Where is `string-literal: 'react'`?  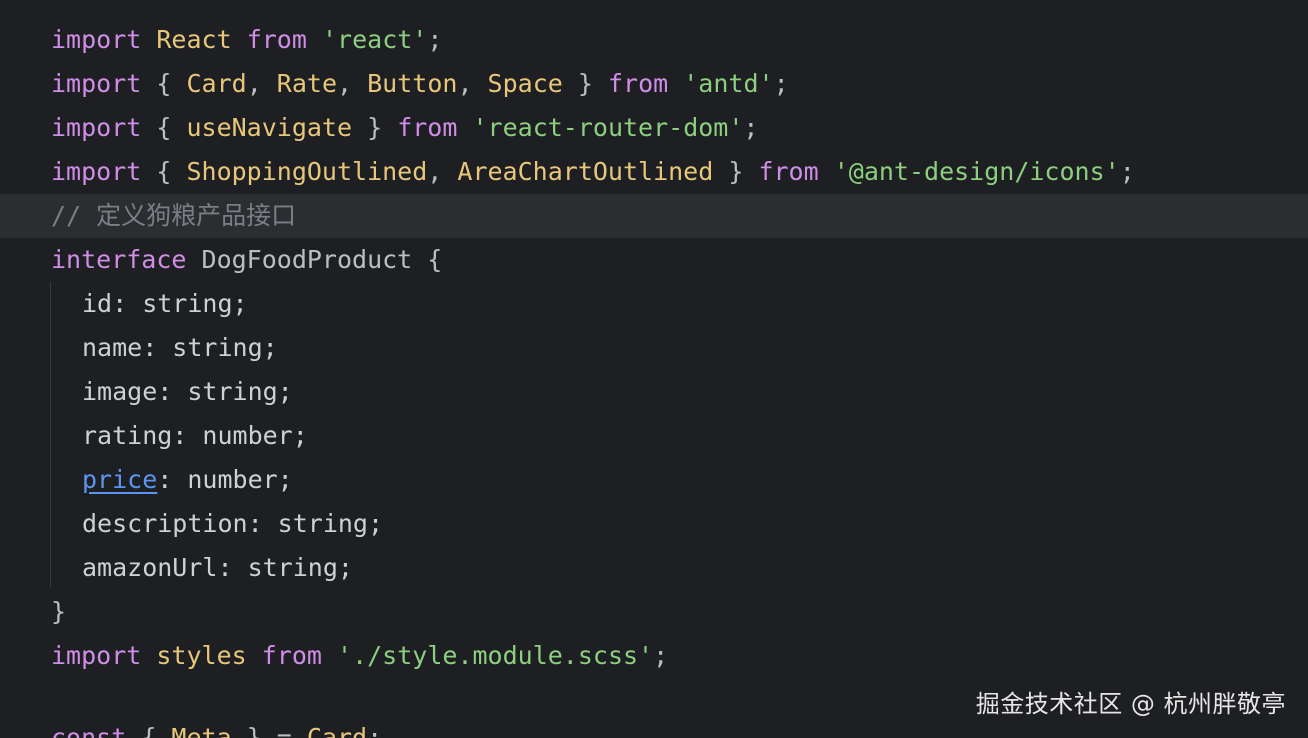
string-literal: 'react' is located at coordinates (374, 39).